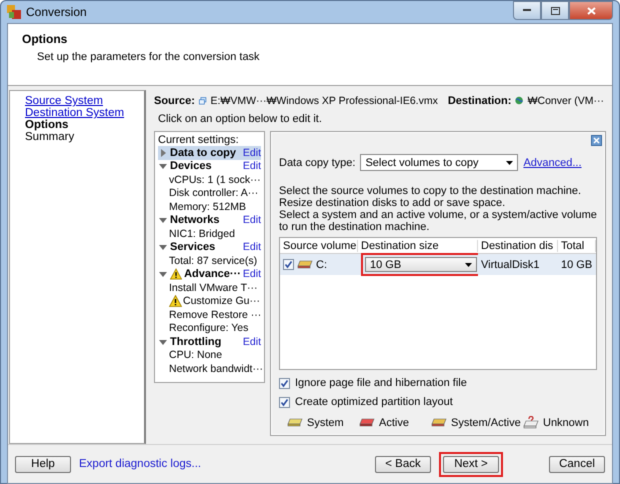  Describe the element at coordinates (325, 422) in the screenshot. I see `legend-label: System` at that location.